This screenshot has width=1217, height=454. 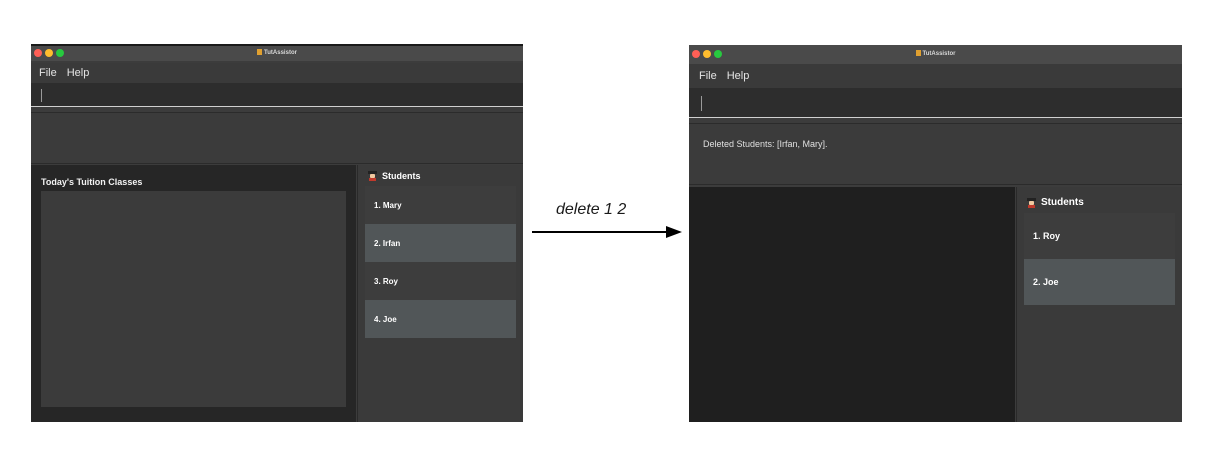 What do you see at coordinates (440, 243) in the screenshot?
I see `student-card: 2. Irfan` at bounding box center [440, 243].